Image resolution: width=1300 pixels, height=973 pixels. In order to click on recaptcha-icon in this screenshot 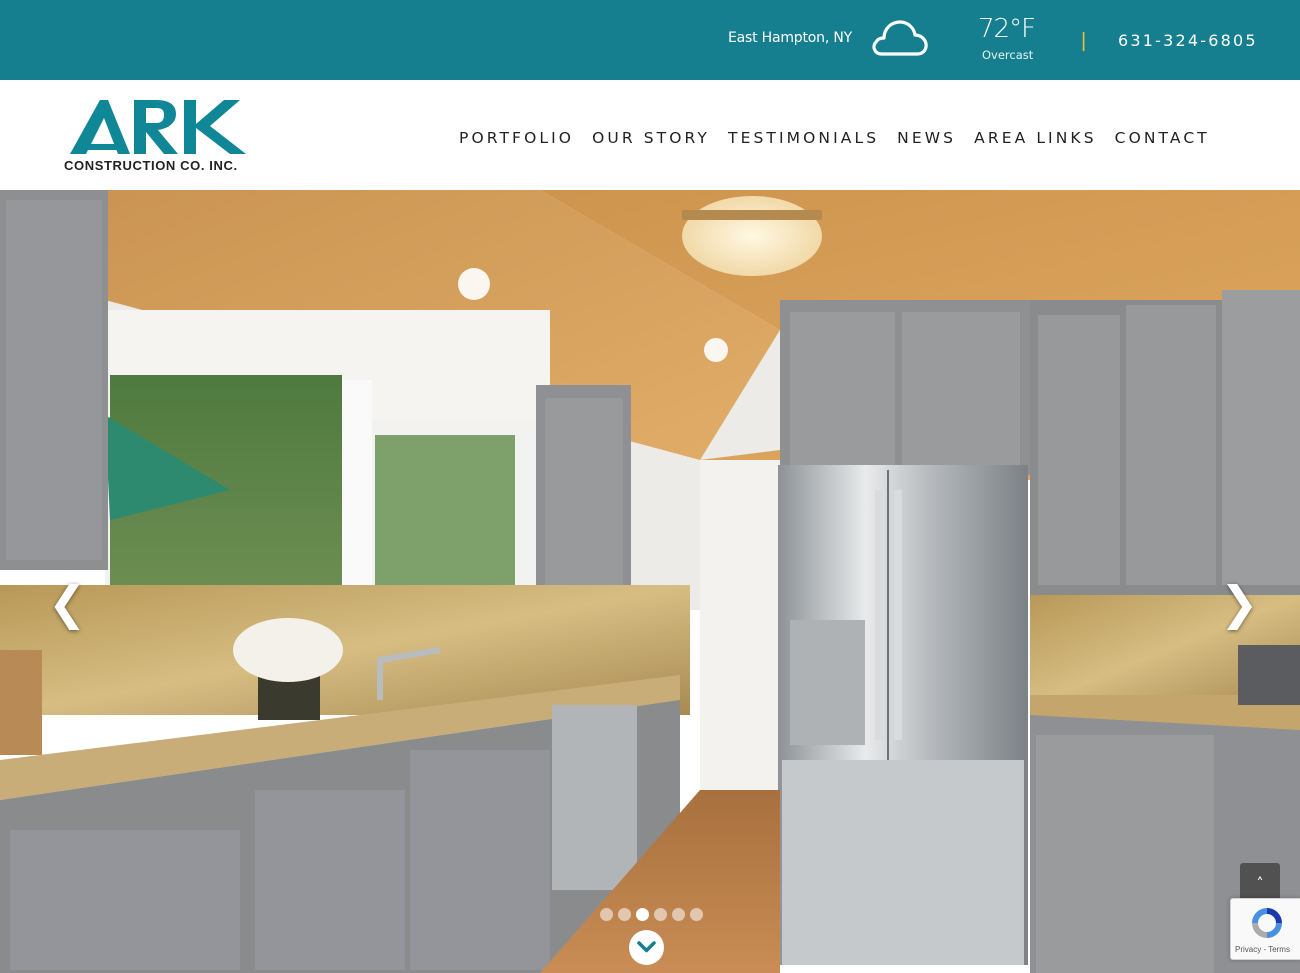, I will do `click(1267, 923)`.